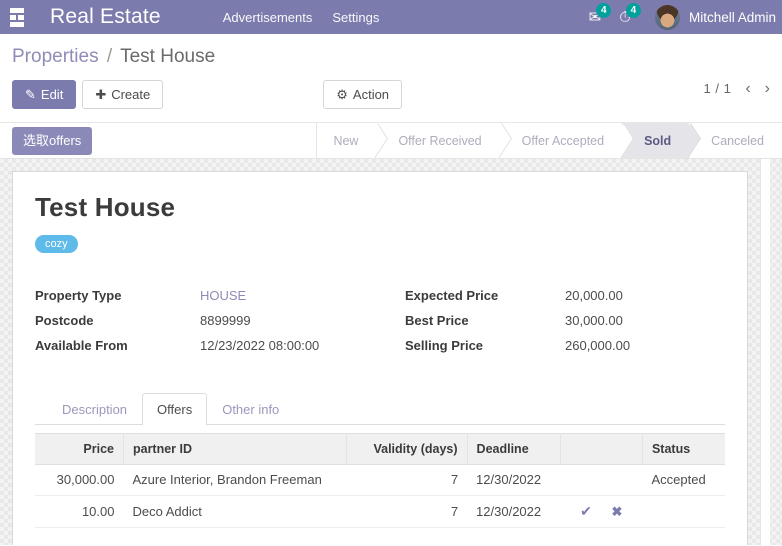 The width and height of the screenshot is (782, 546). I want to click on pager: 1 / 1 ‹ ›, so click(736, 88).